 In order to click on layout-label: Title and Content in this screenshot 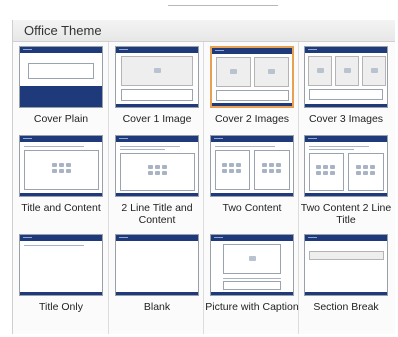, I will do `click(61, 208)`.